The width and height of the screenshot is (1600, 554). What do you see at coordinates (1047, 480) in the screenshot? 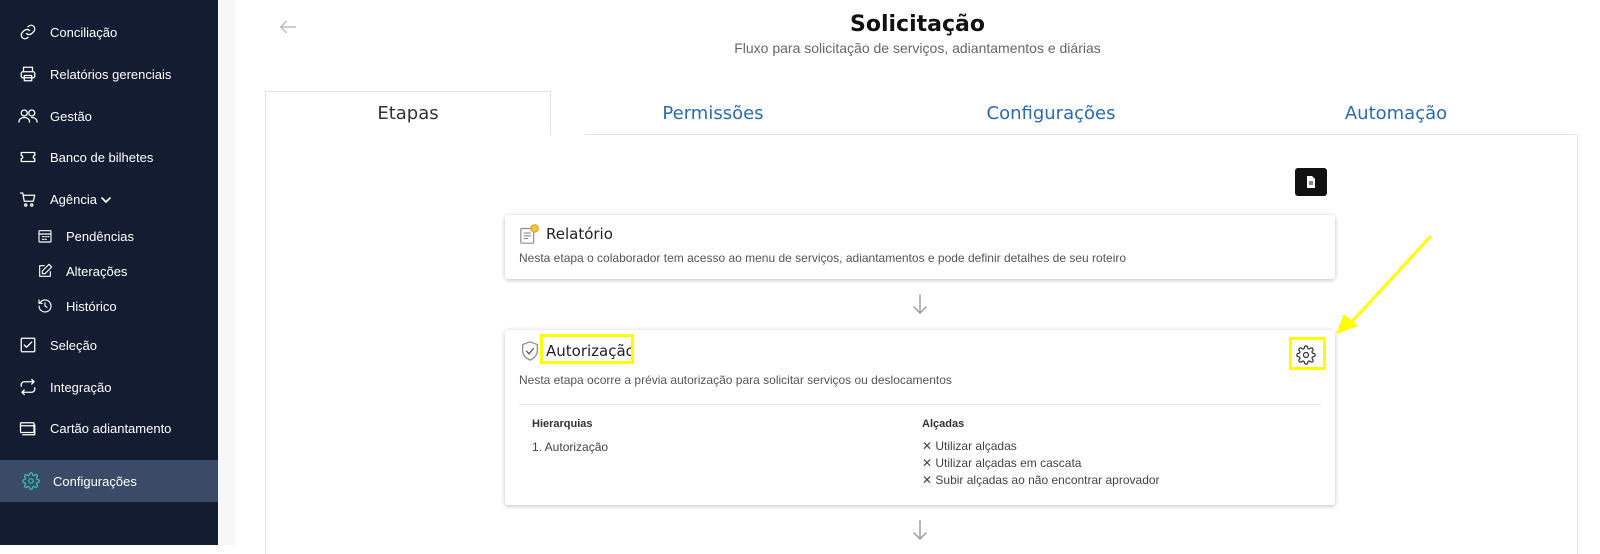
I see `alcada-label: Subir alçadas ao não encontrar aprovador` at bounding box center [1047, 480].